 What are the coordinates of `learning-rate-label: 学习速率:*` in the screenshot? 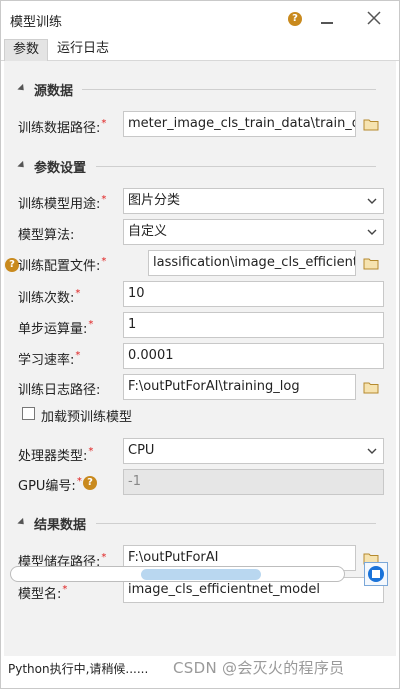 It's located at (49, 359).